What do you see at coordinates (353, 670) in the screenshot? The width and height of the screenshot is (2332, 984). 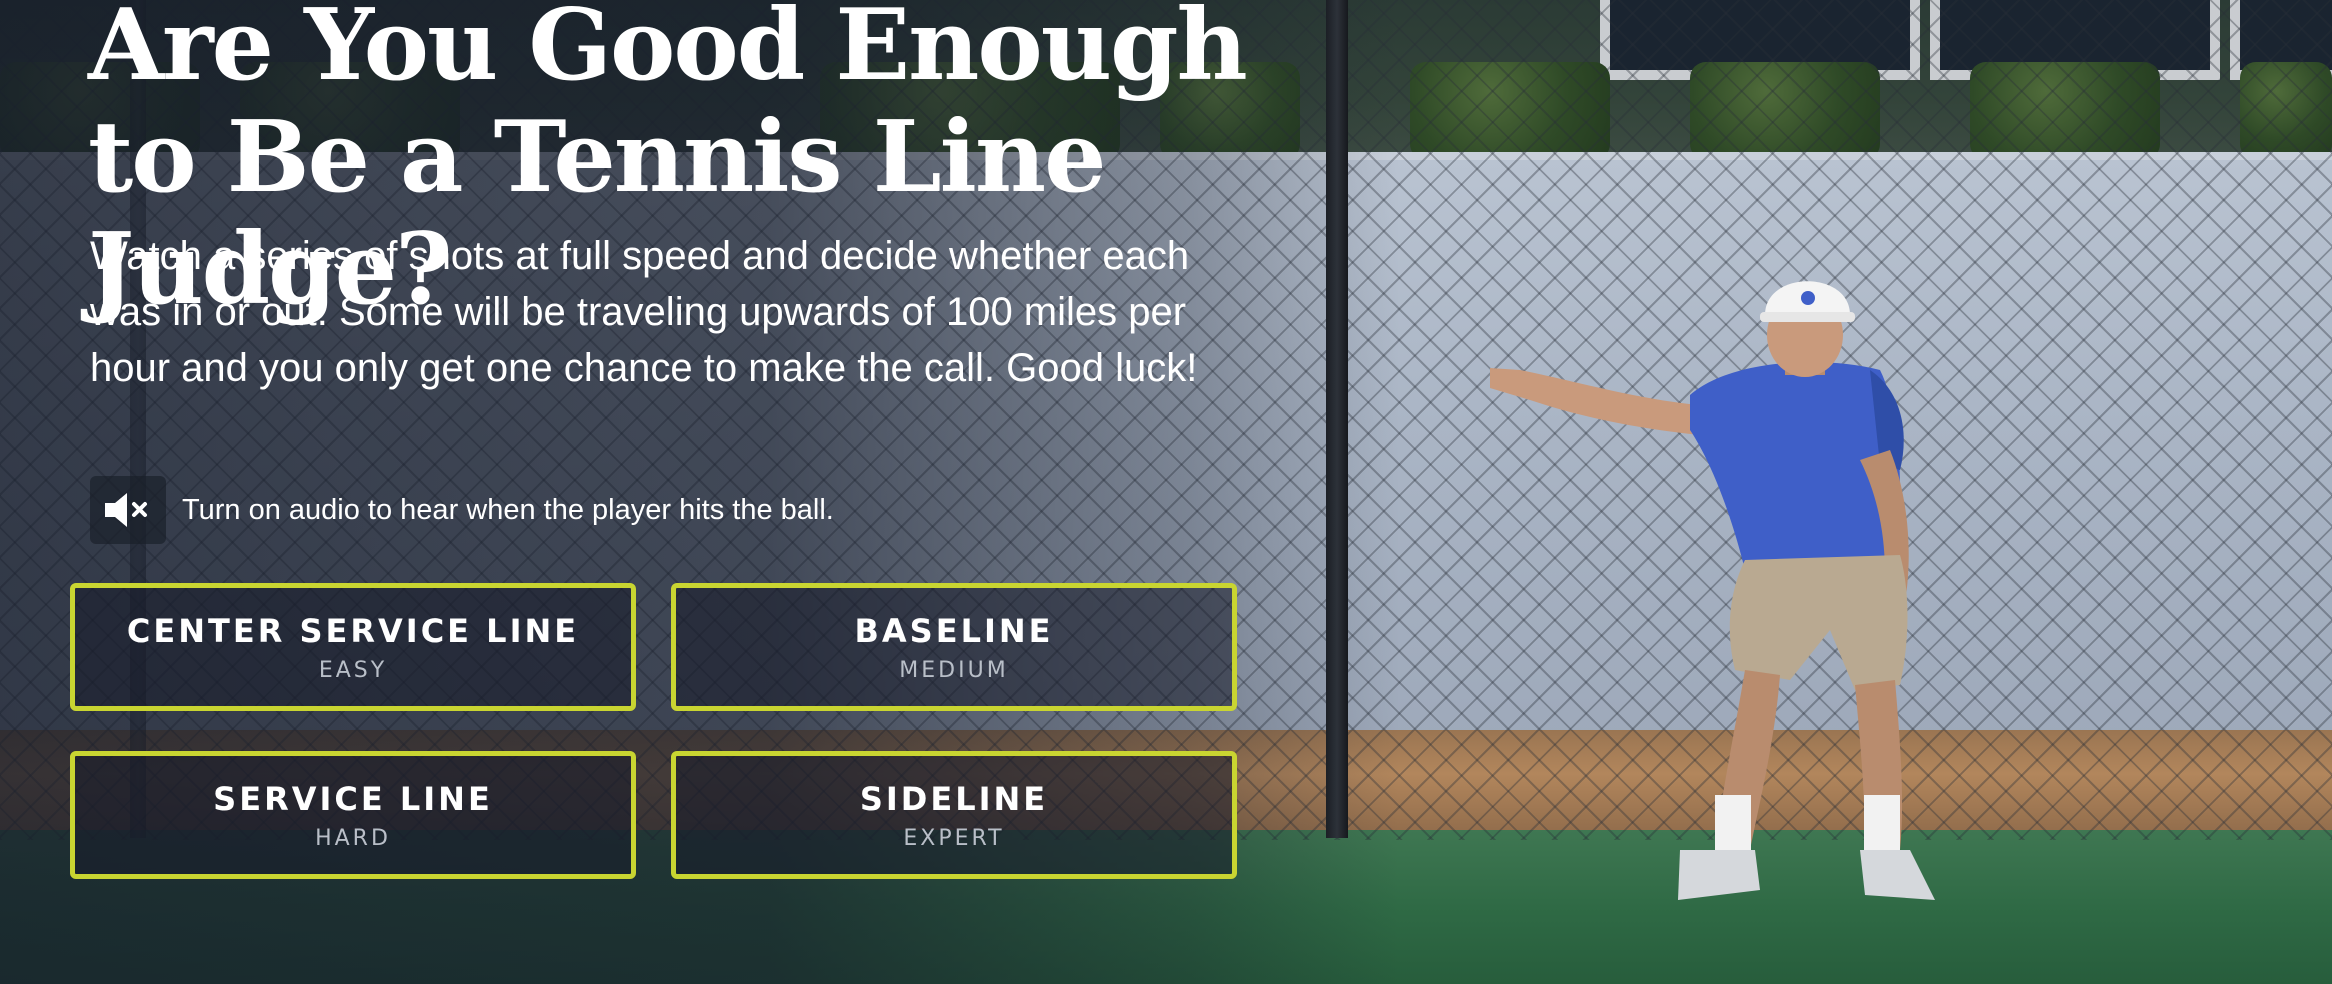 I see `level-difficulty: EASY` at bounding box center [353, 670].